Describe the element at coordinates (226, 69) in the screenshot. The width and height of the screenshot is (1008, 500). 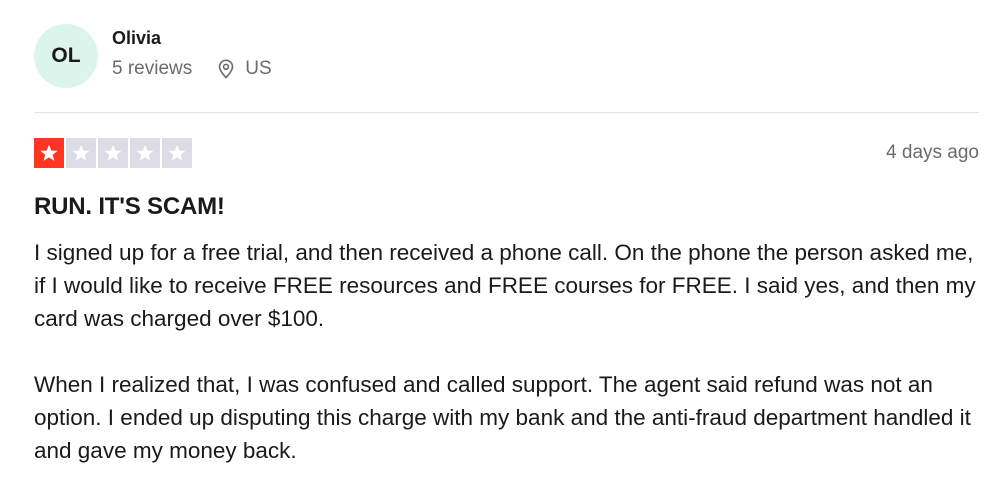
I see `location-pin-icon` at that location.